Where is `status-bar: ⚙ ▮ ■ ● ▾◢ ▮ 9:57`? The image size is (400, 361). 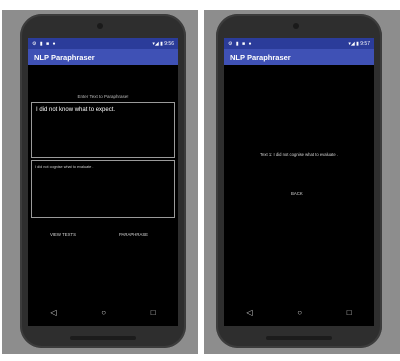 status-bar: ⚙ ▮ ■ ● ▾◢ ▮ 9:57 is located at coordinates (299, 43).